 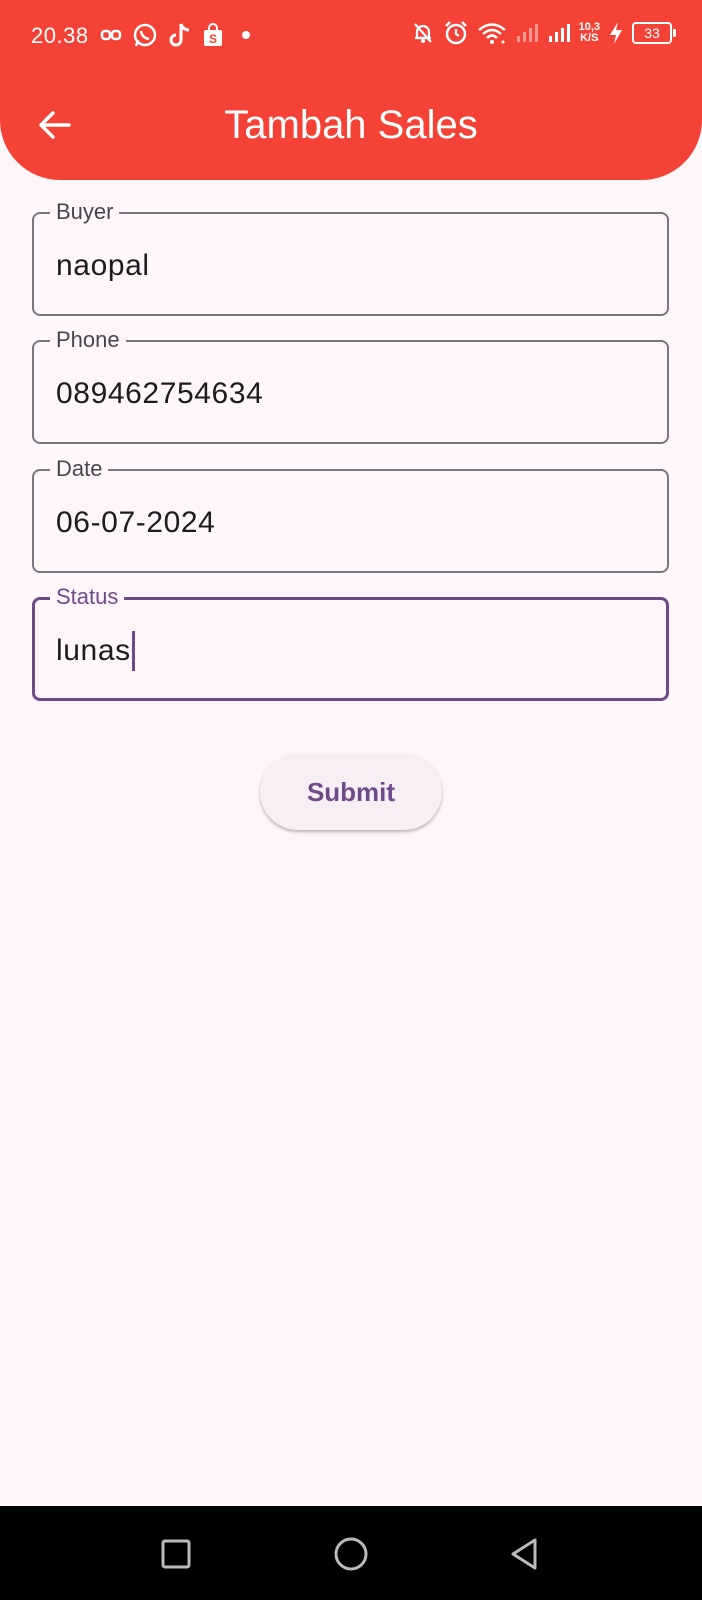 I want to click on whatsapp-icon, so click(x=145, y=35).